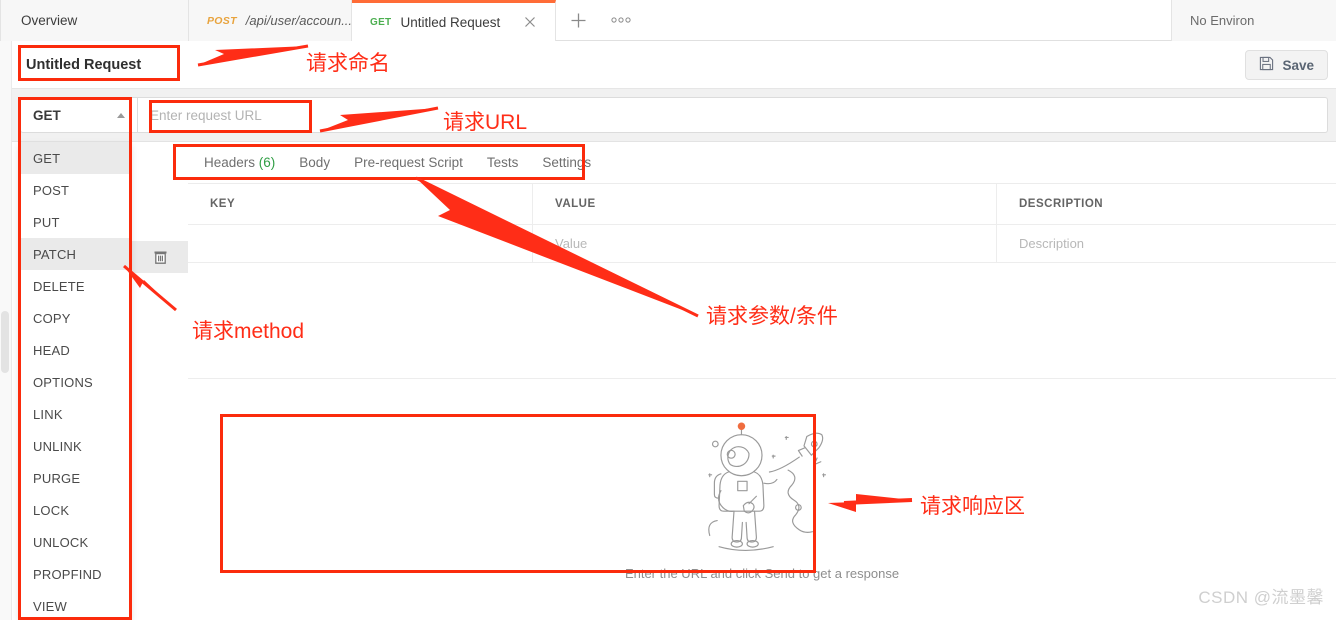  Describe the element at coordinates (485, 122) in the screenshot. I see `annotation-request-url: 请求URL` at that location.